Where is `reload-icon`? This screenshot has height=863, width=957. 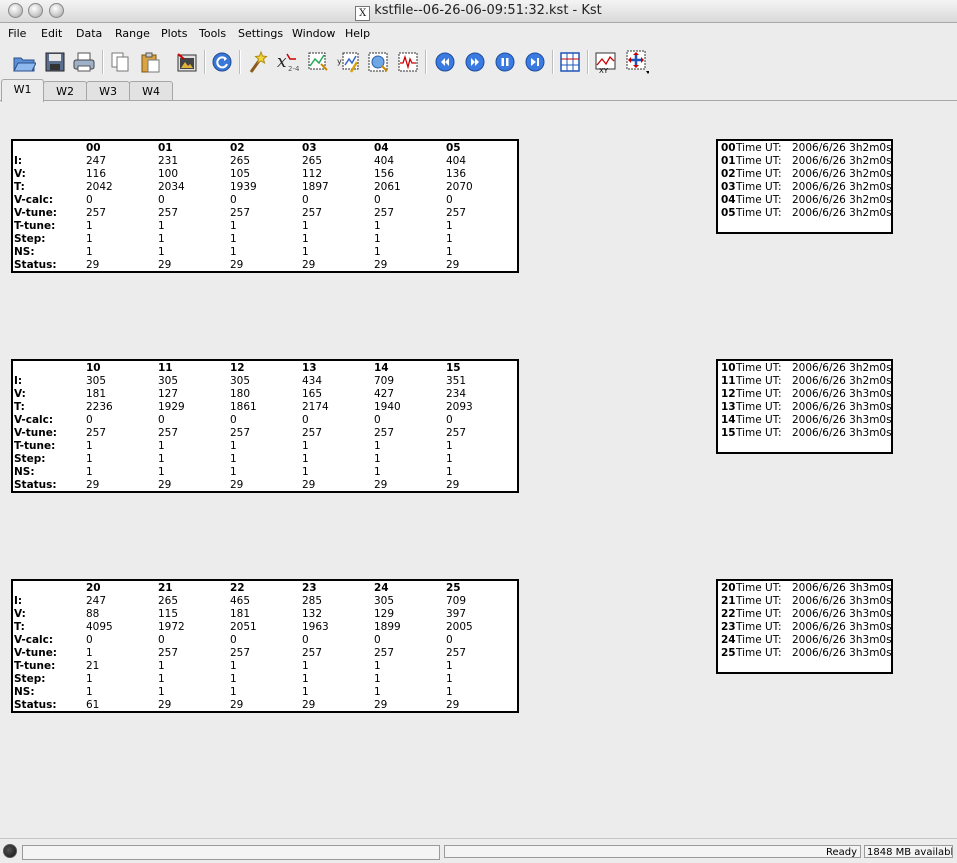
reload-icon is located at coordinates (222, 62).